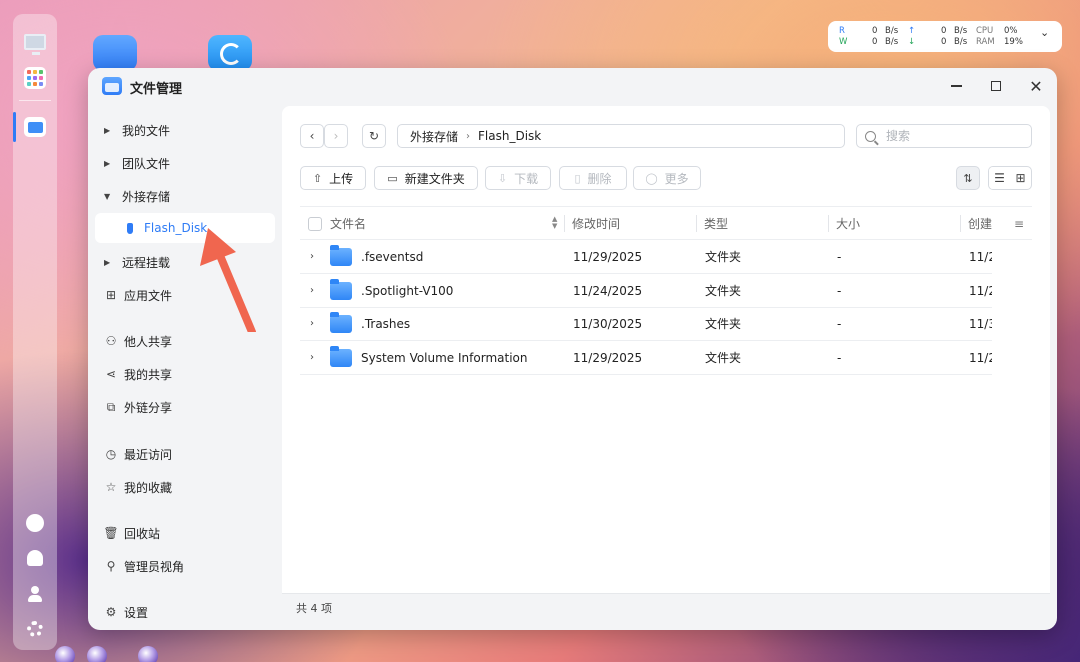  Describe the element at coordinates (317, 178) in the screenshot. I see `upload-icon: ⇧` at that location.